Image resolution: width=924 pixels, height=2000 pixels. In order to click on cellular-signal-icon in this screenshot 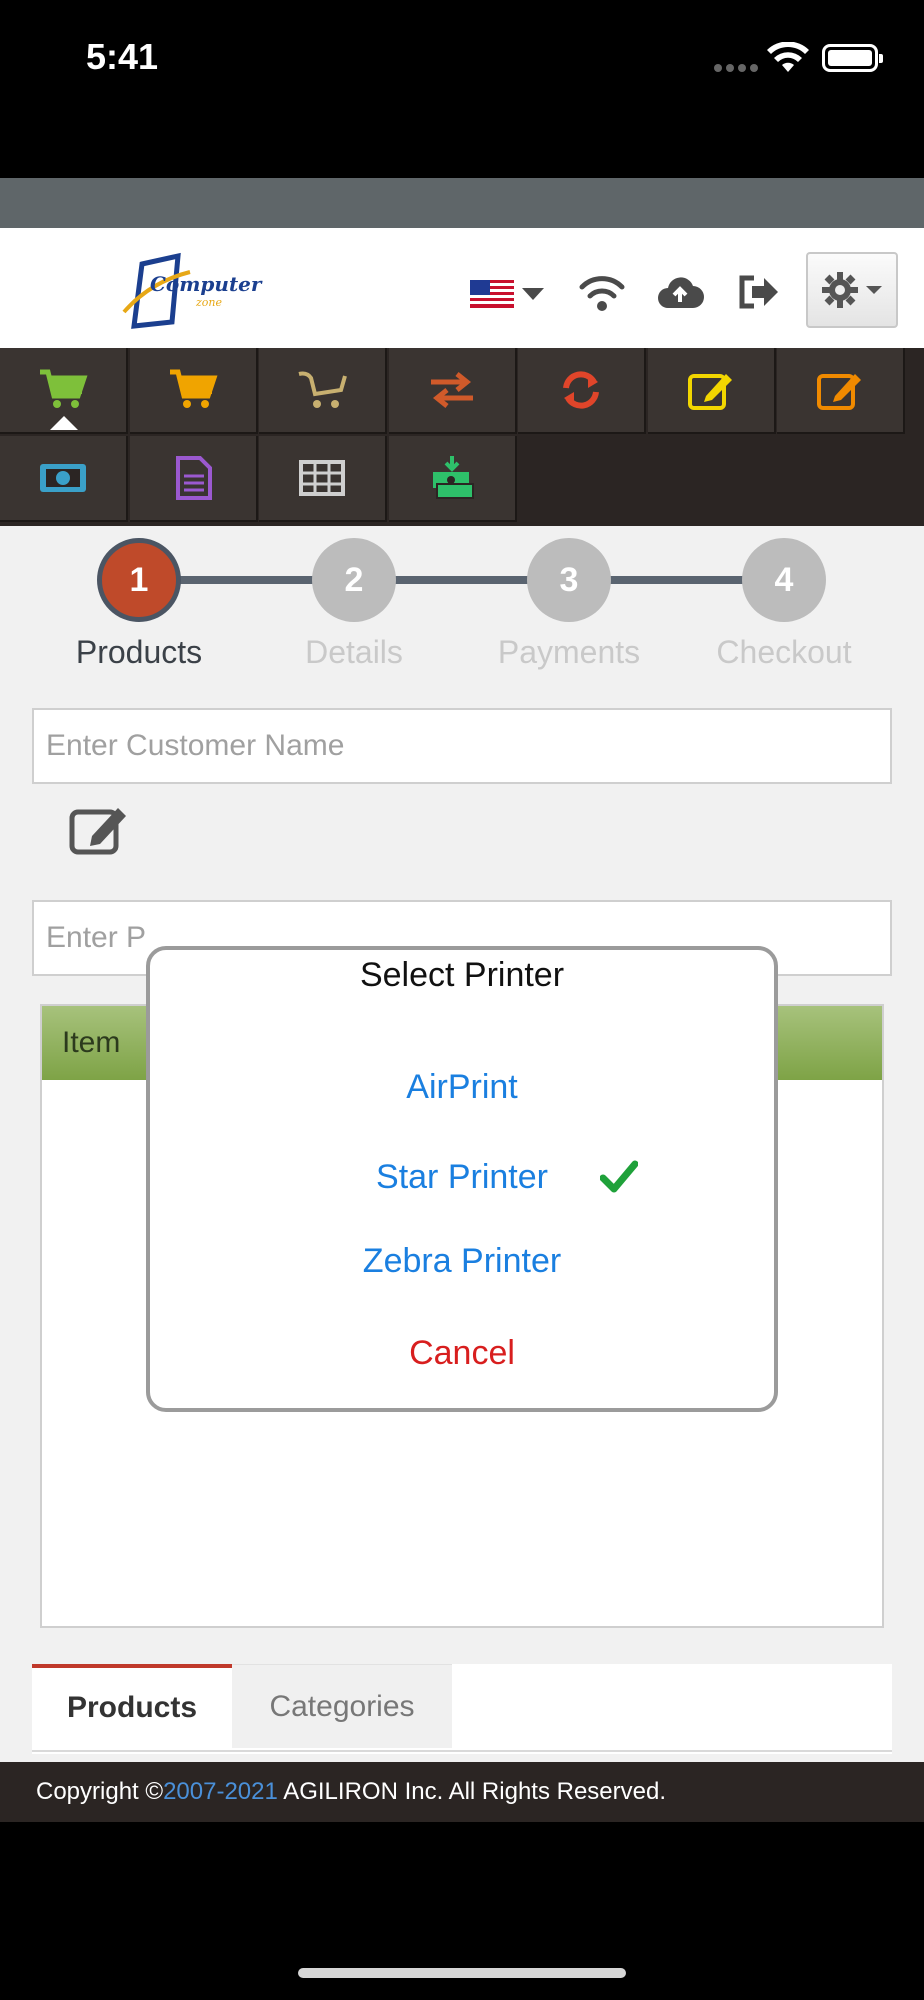, I will do `click(736, 68)`.